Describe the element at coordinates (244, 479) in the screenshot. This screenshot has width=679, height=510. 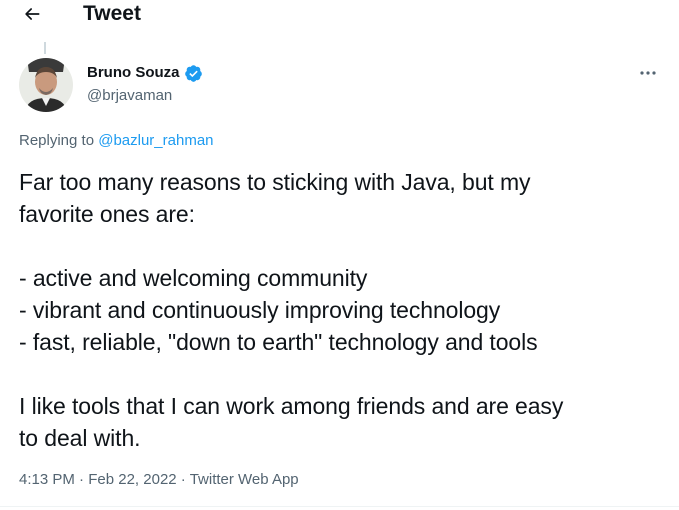
I see `tweet-source-link: Twitter Web App` at that location.